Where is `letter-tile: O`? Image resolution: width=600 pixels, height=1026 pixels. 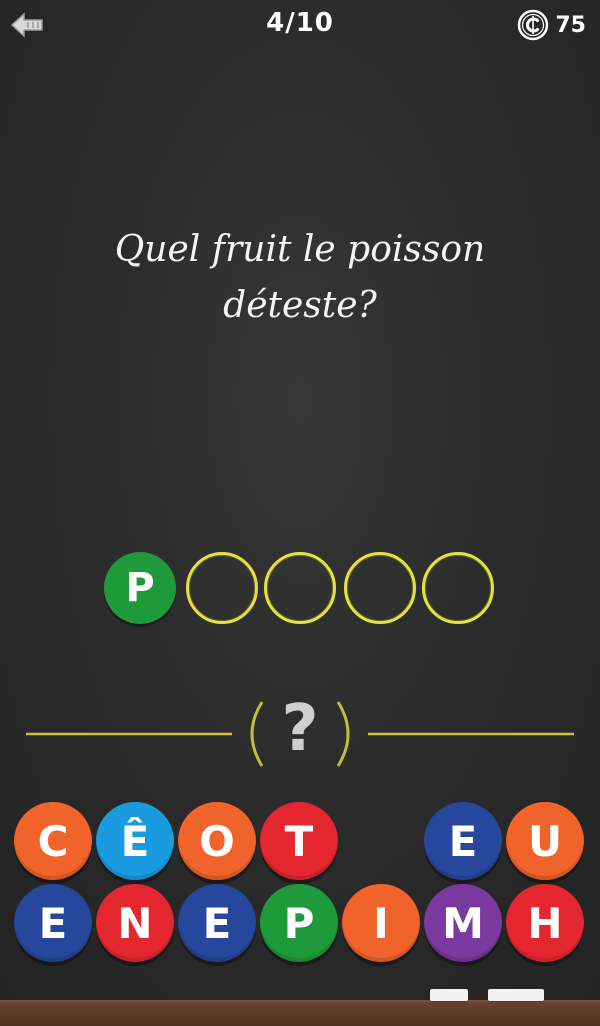
letter-tile: O is located at coordinates (217, 841).